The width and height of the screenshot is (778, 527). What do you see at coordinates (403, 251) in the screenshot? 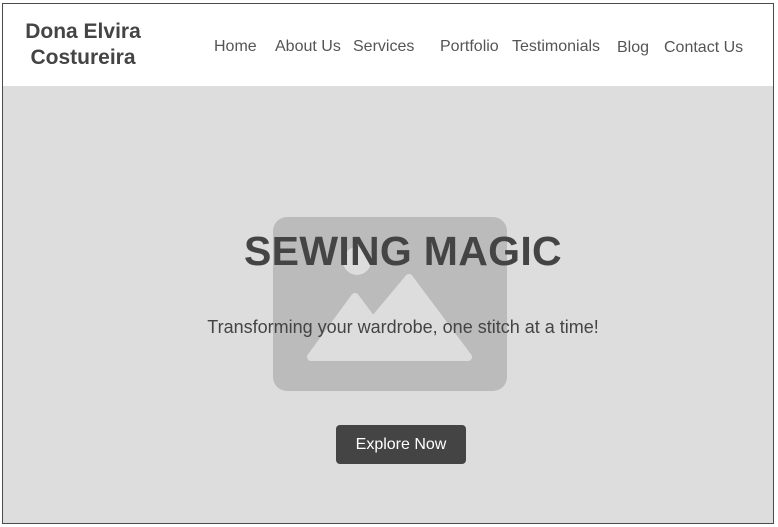
I see `hero-title: SEWING MAGIC` at bounding box center [403, 251].